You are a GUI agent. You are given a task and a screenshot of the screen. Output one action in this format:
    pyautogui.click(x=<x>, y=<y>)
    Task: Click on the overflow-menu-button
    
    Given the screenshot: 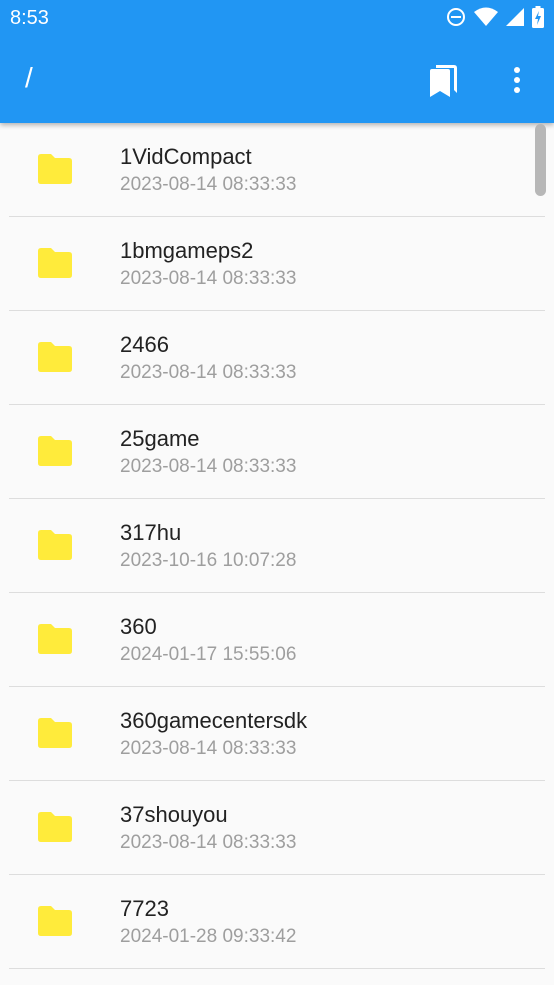 What is the action you would take?
    pyautogui.click(x=517, y=82)
    